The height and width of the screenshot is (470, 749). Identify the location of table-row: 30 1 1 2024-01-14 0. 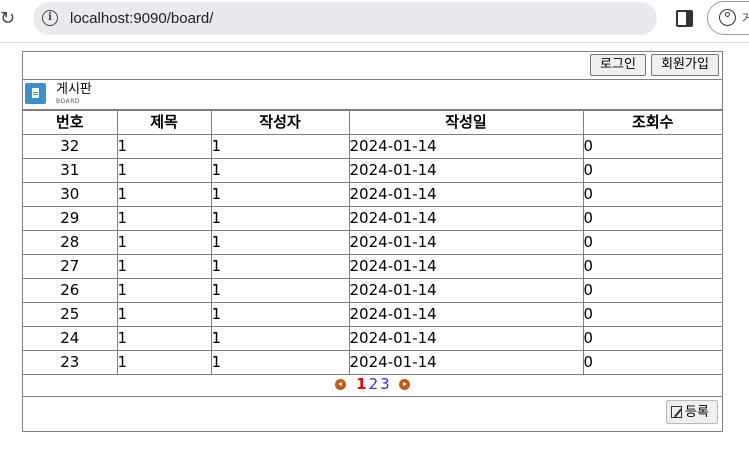
(372, 194).